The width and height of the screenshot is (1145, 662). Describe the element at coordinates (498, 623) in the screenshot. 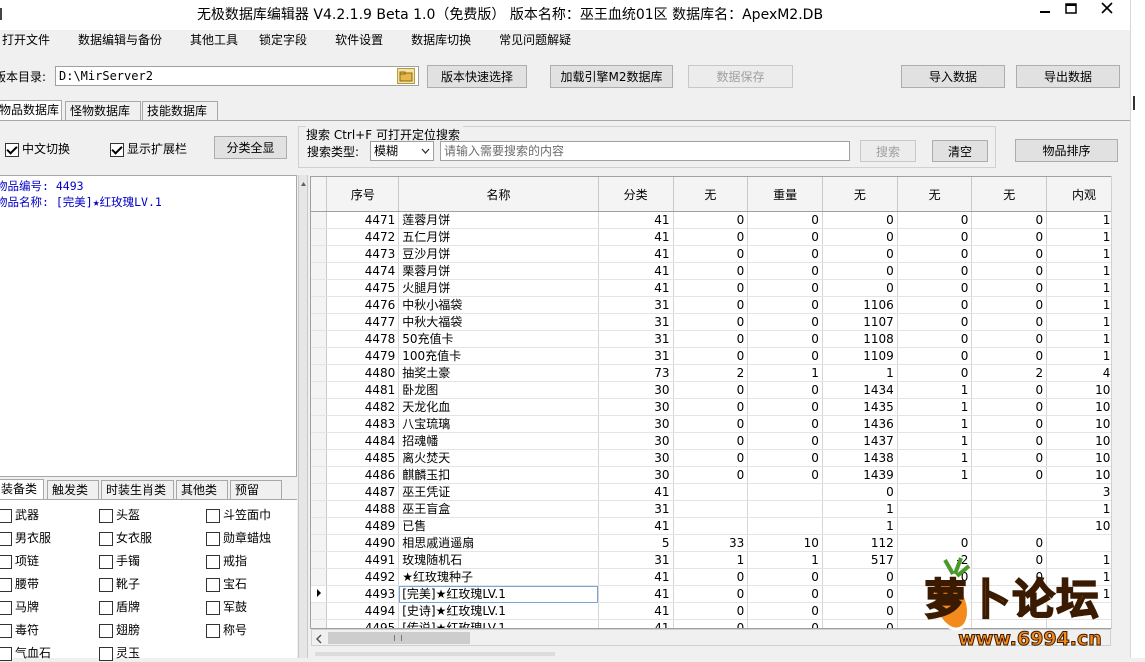

I see `cell-name: [传说]★红玫瑰LV.1` at that location.